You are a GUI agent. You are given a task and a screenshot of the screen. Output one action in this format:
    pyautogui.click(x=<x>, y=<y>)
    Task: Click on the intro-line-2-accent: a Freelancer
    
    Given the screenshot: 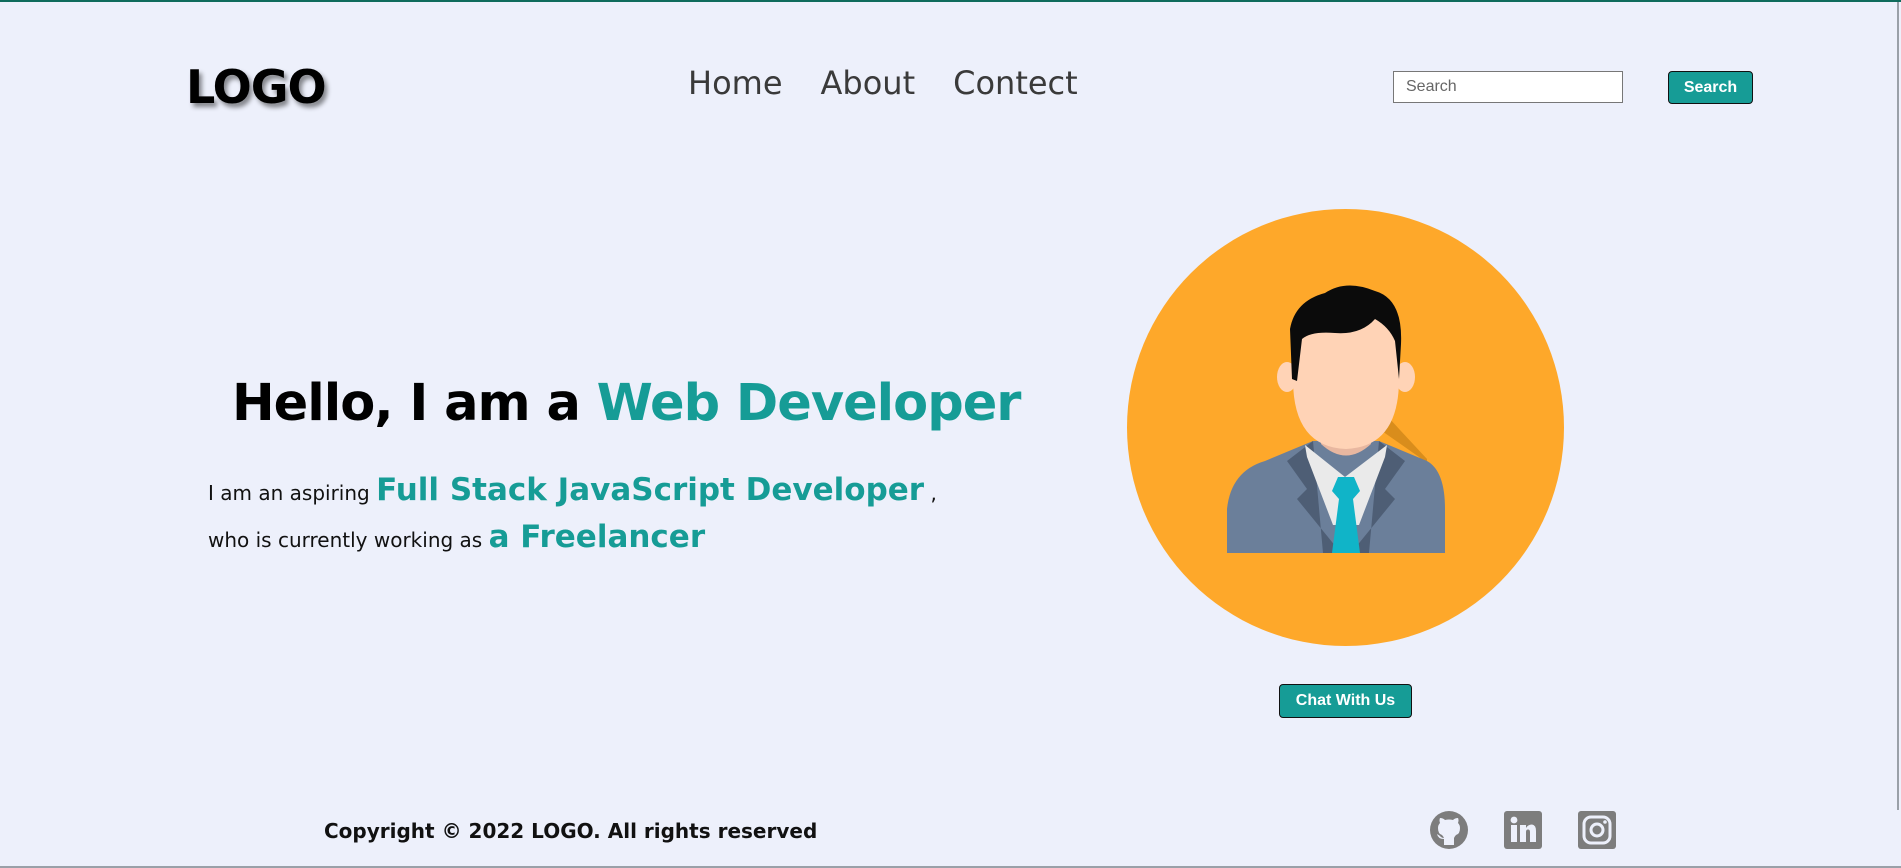 What is the action you would take?
    pyautogui.click(x=597, y=537)
    